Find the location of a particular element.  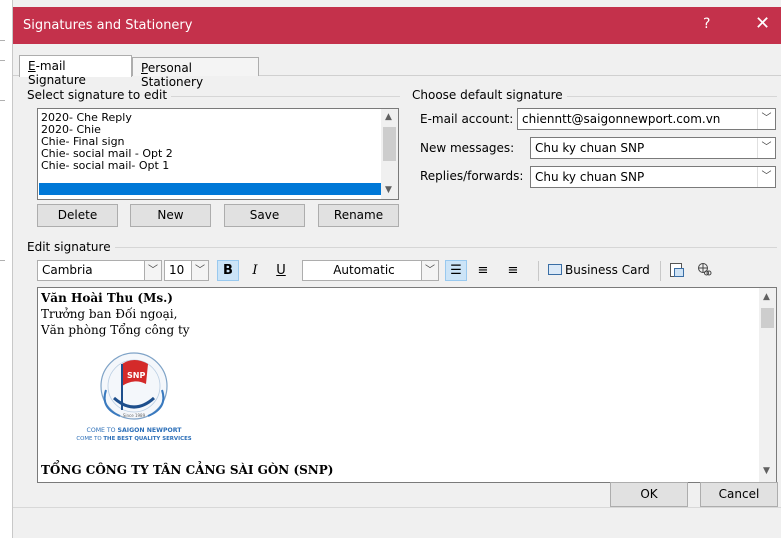

italic-button: I is located at coordinates (255, 270).